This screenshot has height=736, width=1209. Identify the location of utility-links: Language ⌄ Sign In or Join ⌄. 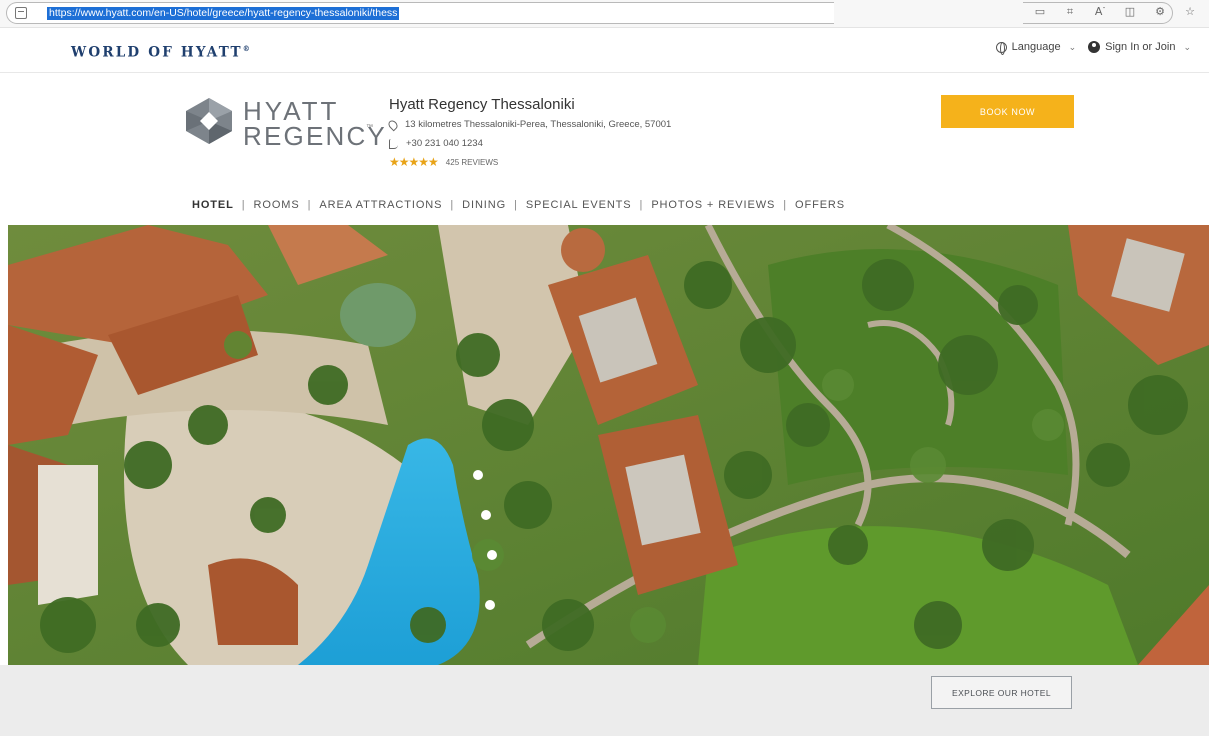
(1093, 48).